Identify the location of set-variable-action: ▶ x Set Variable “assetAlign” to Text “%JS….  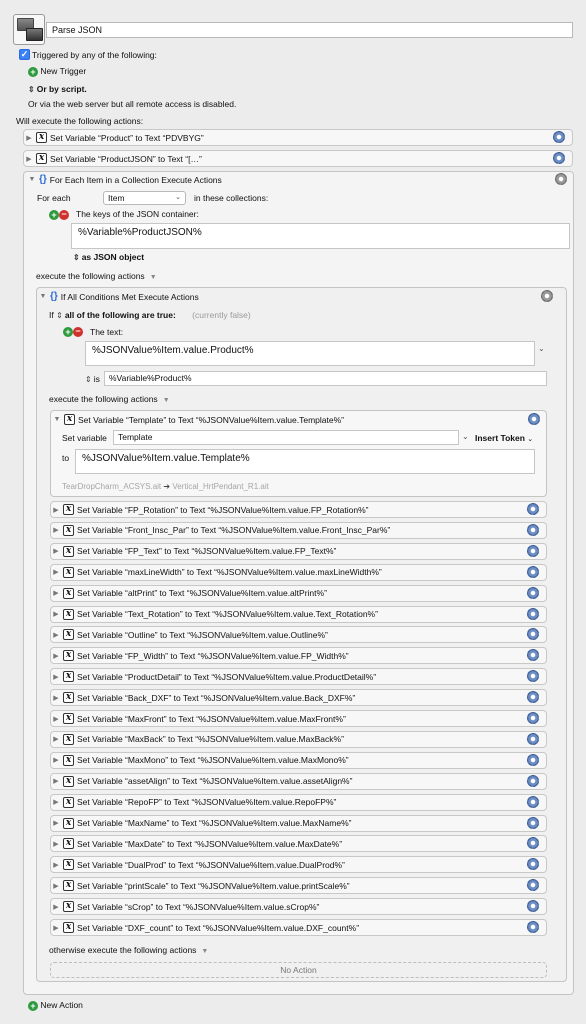
(298, 781).